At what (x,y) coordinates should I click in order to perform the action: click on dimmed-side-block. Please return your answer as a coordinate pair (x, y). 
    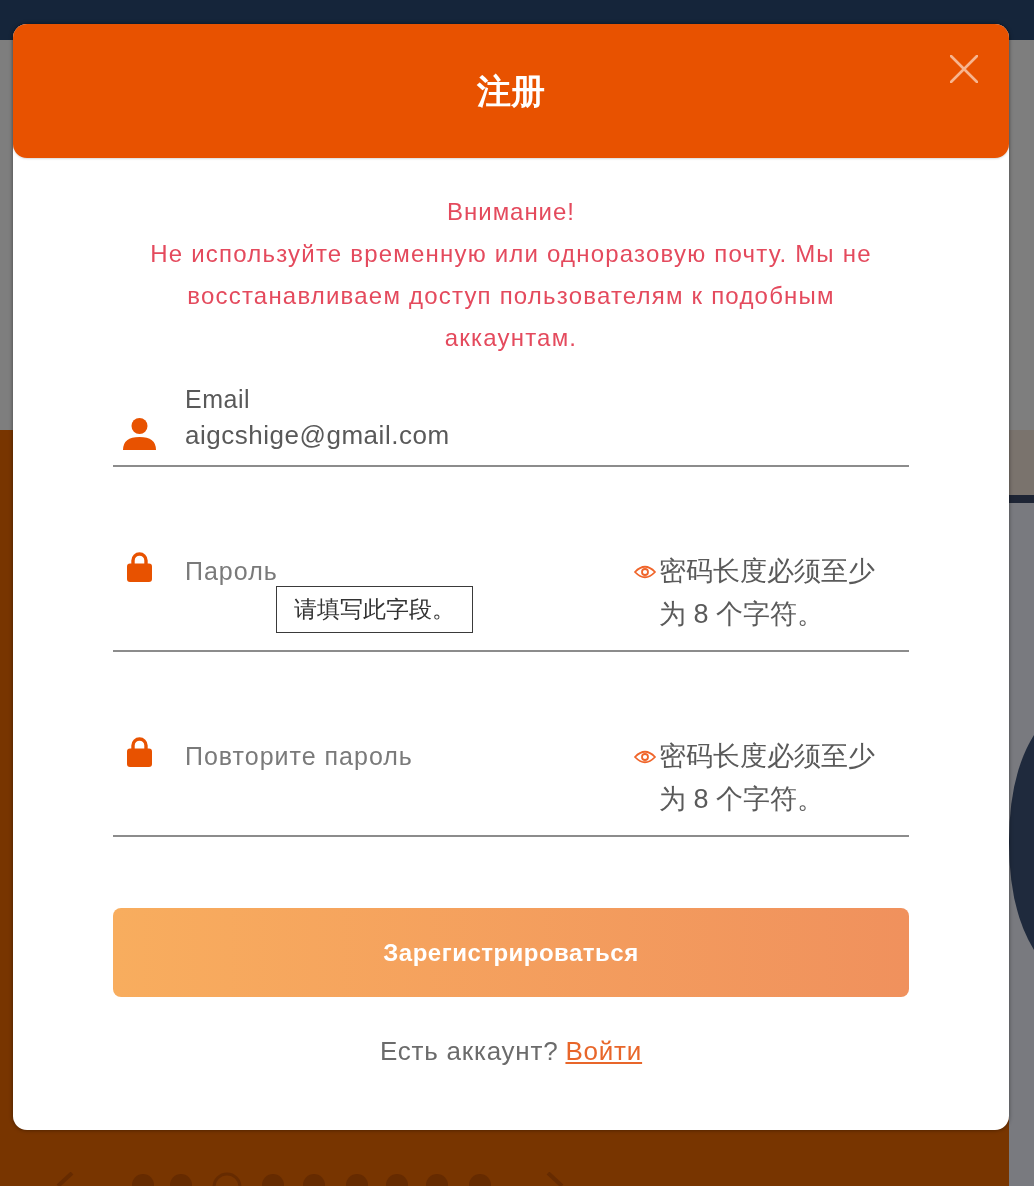
    Looking at the image, I should click on (1021, 462).